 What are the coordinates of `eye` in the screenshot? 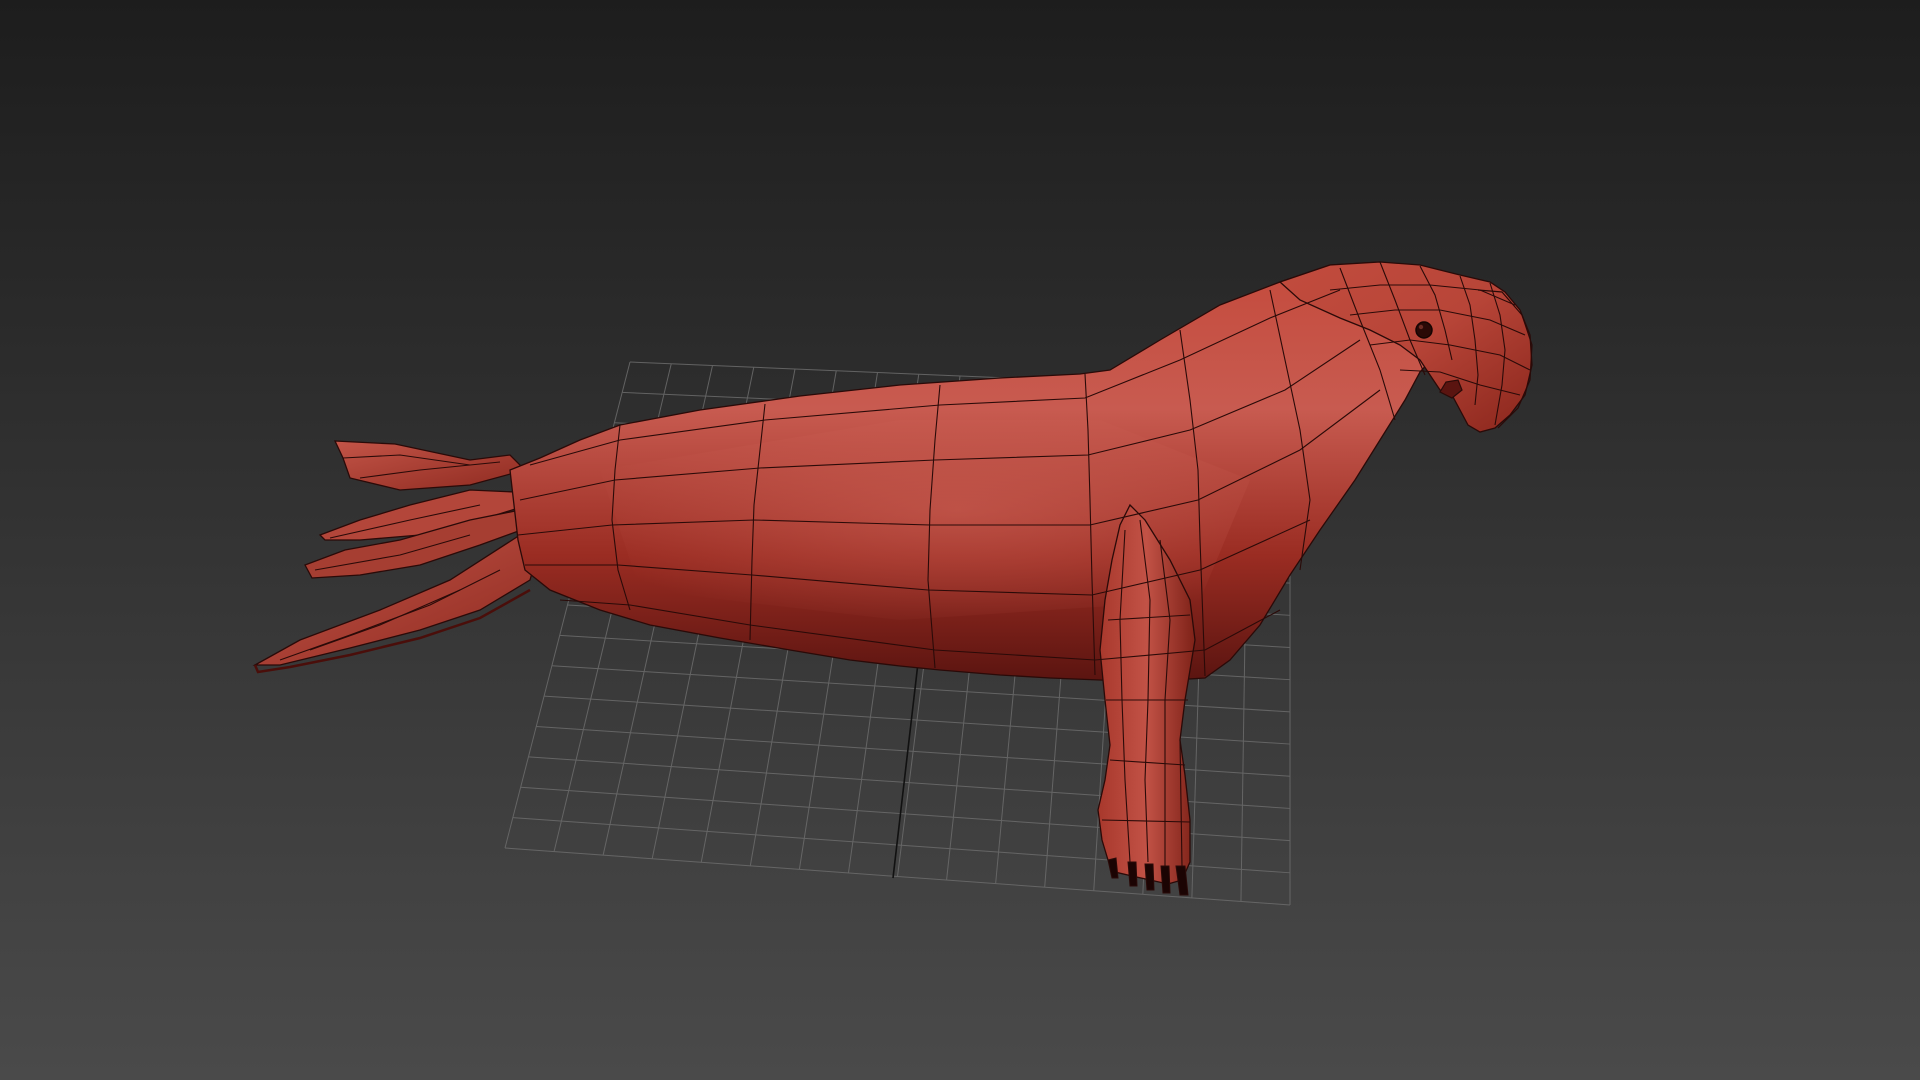 It's located at (1424, 330).